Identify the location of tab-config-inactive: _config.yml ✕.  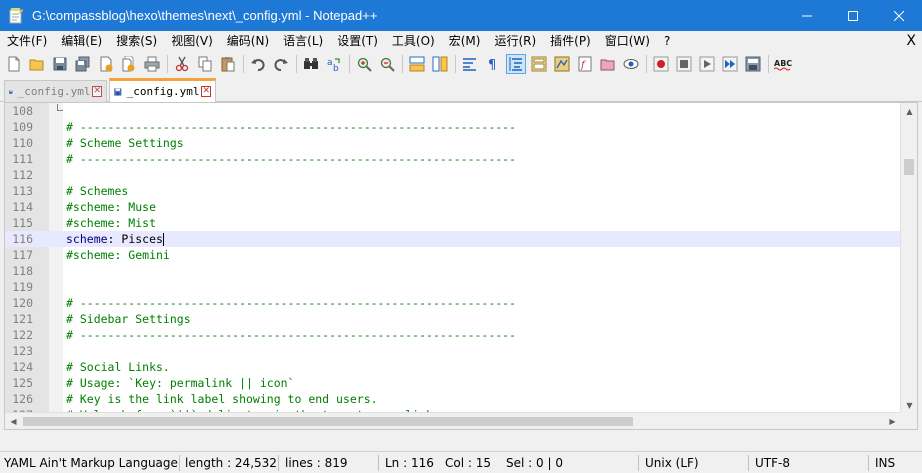
(55, 91).